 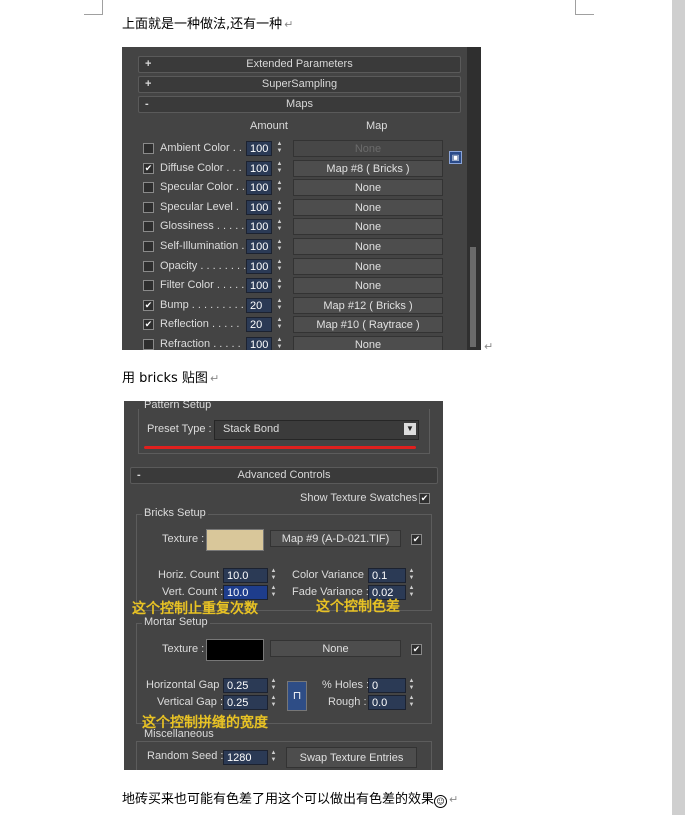 What do you see at coordinates (299, 64) in the screenshot?
I see `rollout-bar: + Extended Parameters` at bounding box center [299, 64].